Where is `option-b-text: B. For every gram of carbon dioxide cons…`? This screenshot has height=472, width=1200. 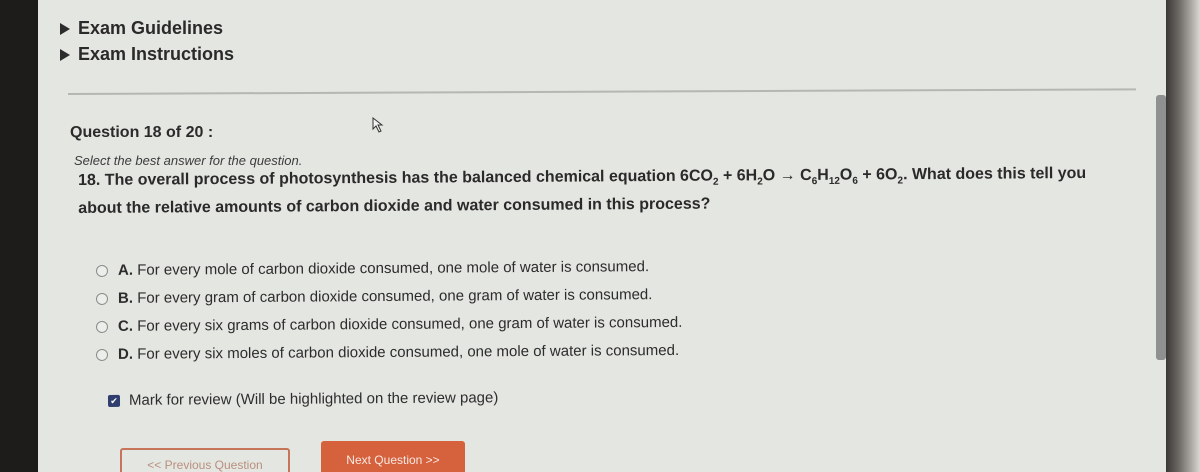 option-b-text: B. For every gram of carbon dioxide cons… is located at coordinates (385, 296).